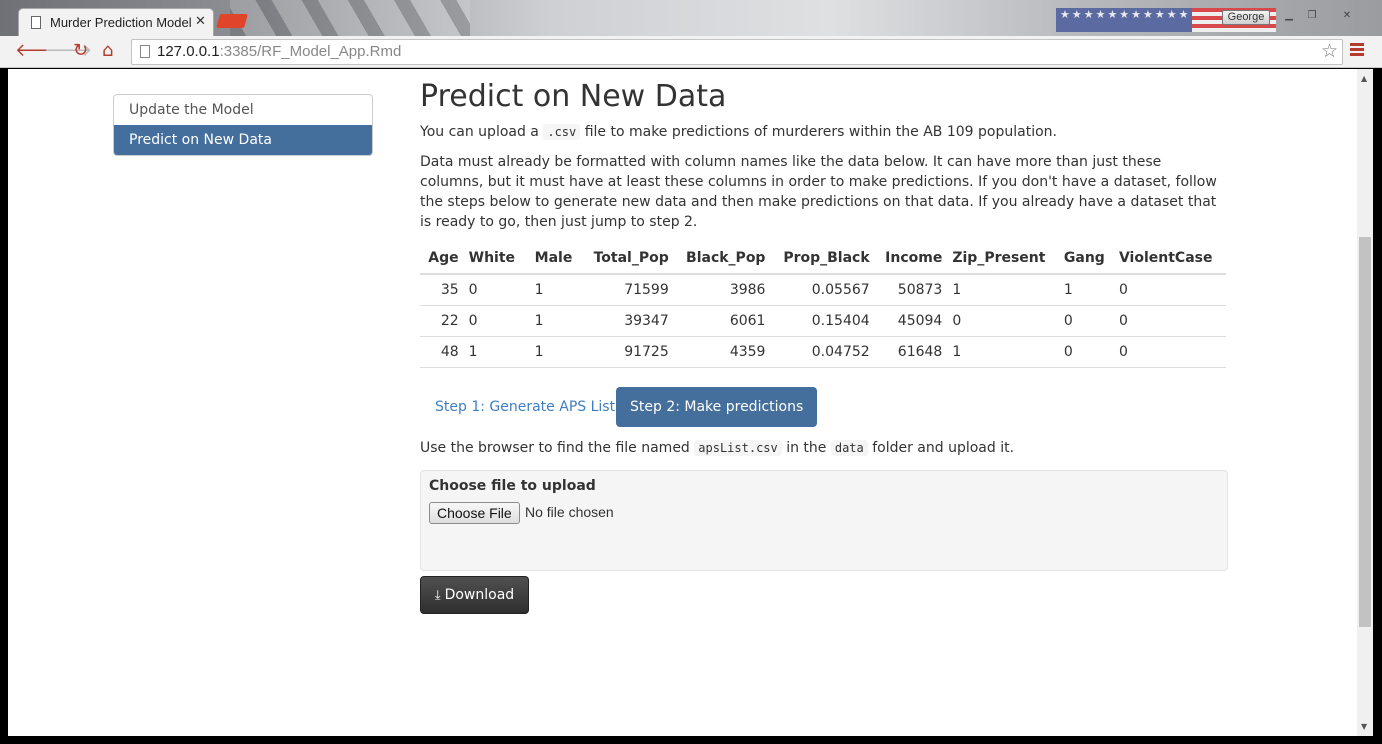  What do you see at coordinates (738, 448) in the screenshot?
I see `instruction-code-filename: apsList.csv` at bounding box center [738, 448].